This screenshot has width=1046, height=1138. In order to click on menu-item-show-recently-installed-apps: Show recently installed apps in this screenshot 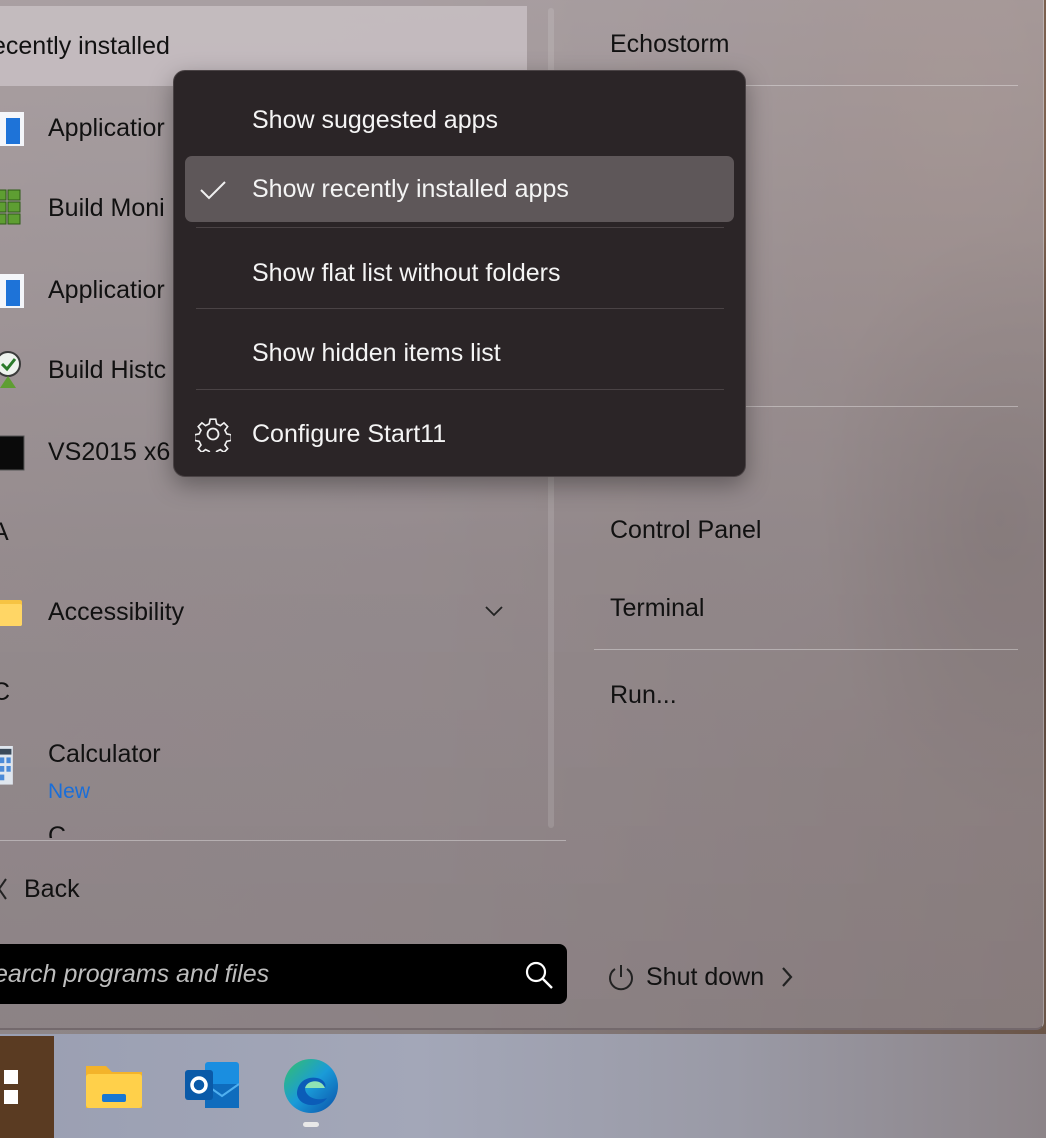, I will do `click(459, 189)`.